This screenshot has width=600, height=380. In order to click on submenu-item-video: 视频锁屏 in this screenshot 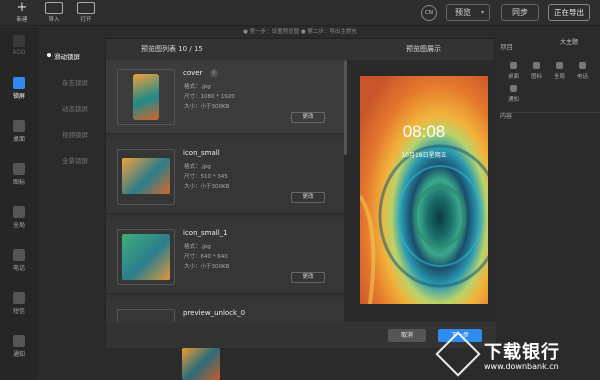, I will do `click(75, 134)`.